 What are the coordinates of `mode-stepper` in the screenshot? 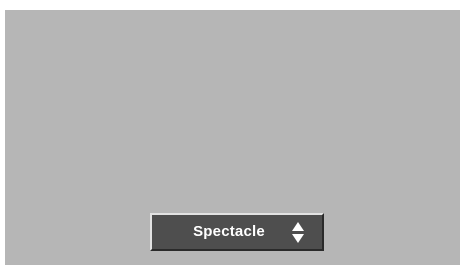 It's located at (299, 232).